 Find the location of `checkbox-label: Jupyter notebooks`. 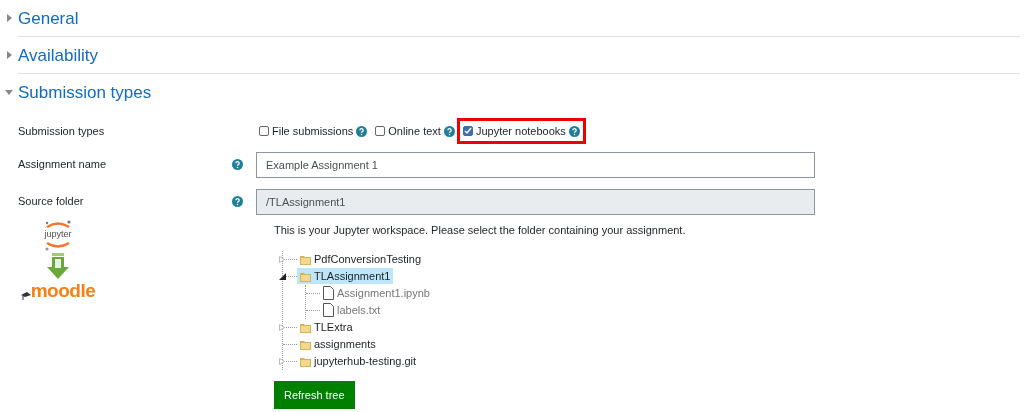

checkbox-label: Jupyter notebooks is located at coordinates (520, 131).